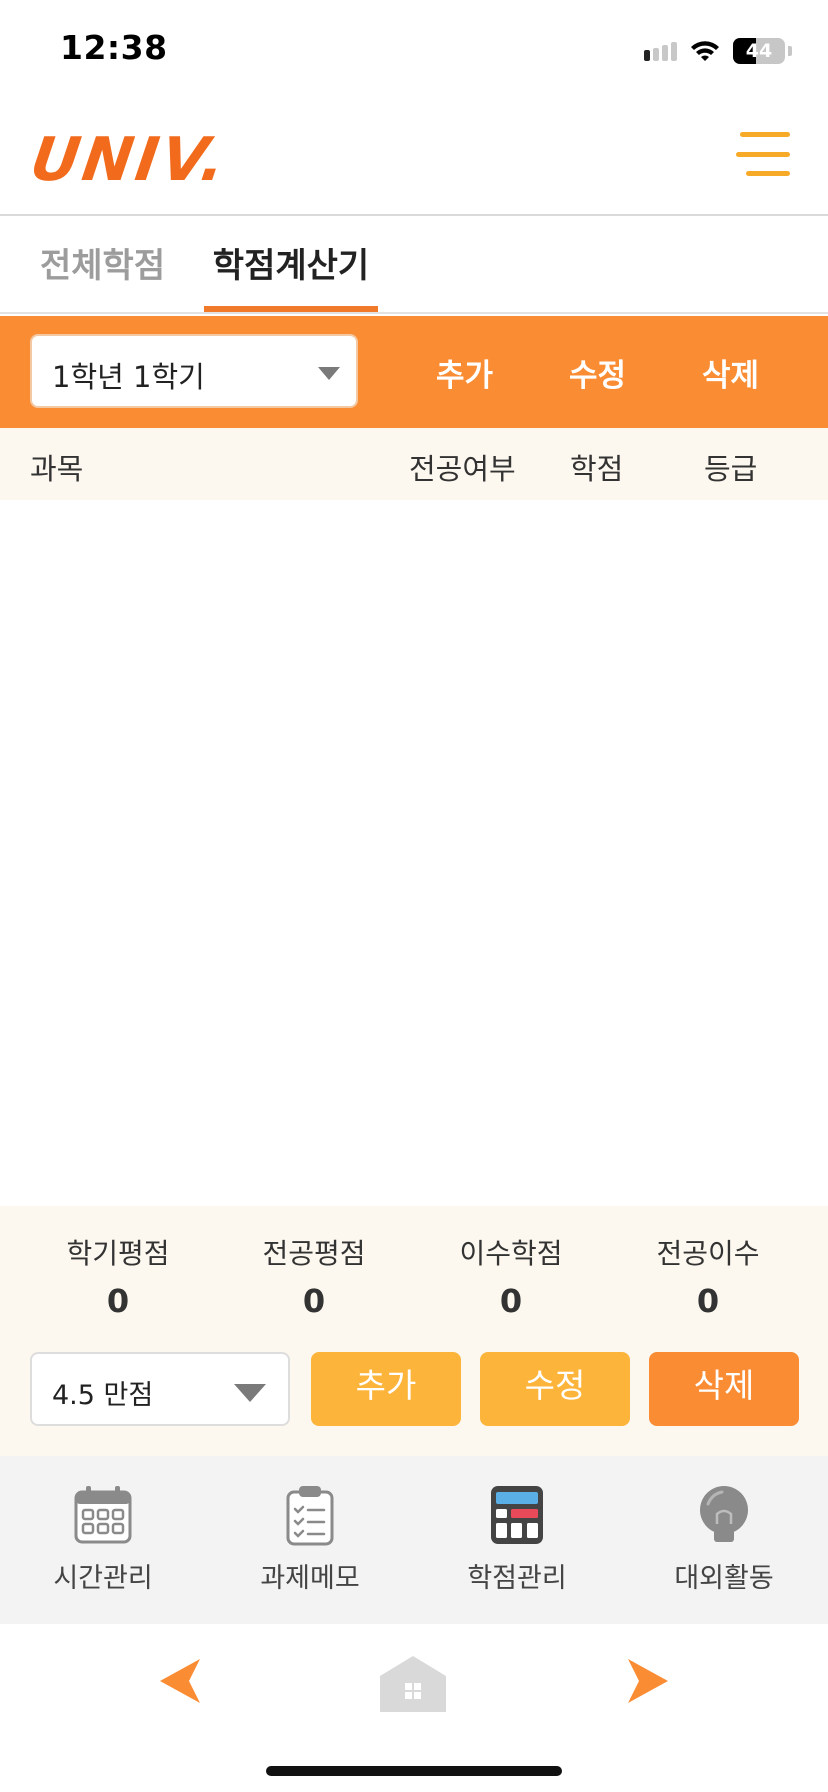 This screenshot has height=1792, width=828. What do you see at coordinates (648, 1681) in the screenshot?
I see `forward-arrow-icon` at bounding box center [648, 1681].